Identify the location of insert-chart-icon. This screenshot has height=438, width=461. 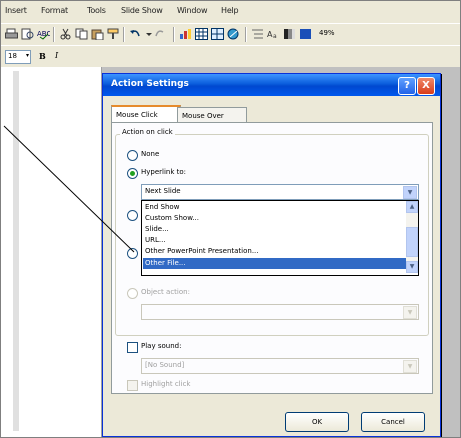
(185, 34).